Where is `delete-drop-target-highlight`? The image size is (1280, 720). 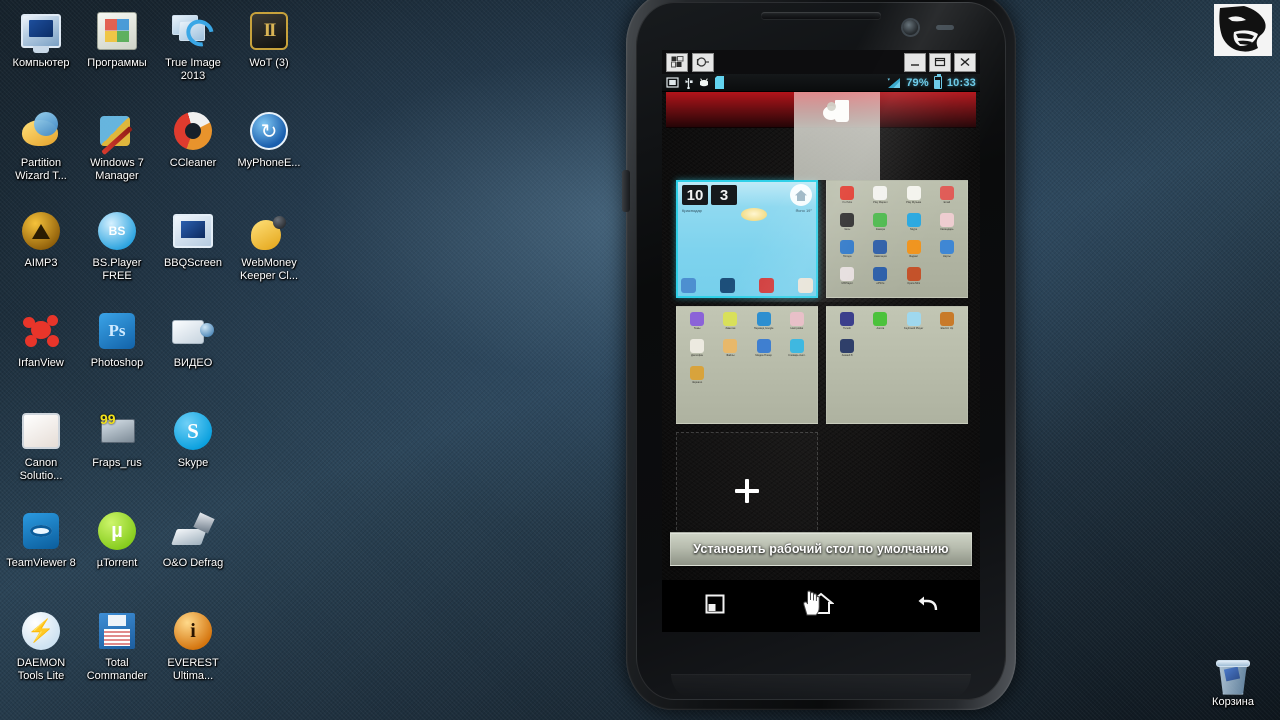
delete-drop-target-highlight is located at coordinates (837, 136).